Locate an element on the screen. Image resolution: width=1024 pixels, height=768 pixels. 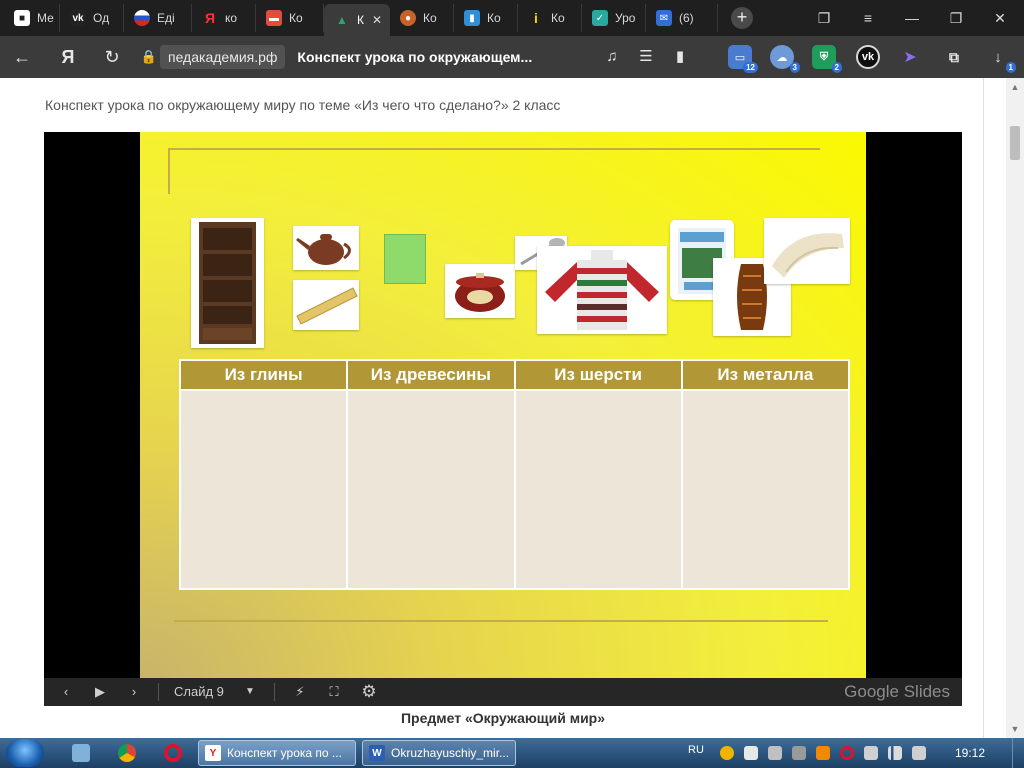
clock: 19:12 is located at coordinates (970, 753).